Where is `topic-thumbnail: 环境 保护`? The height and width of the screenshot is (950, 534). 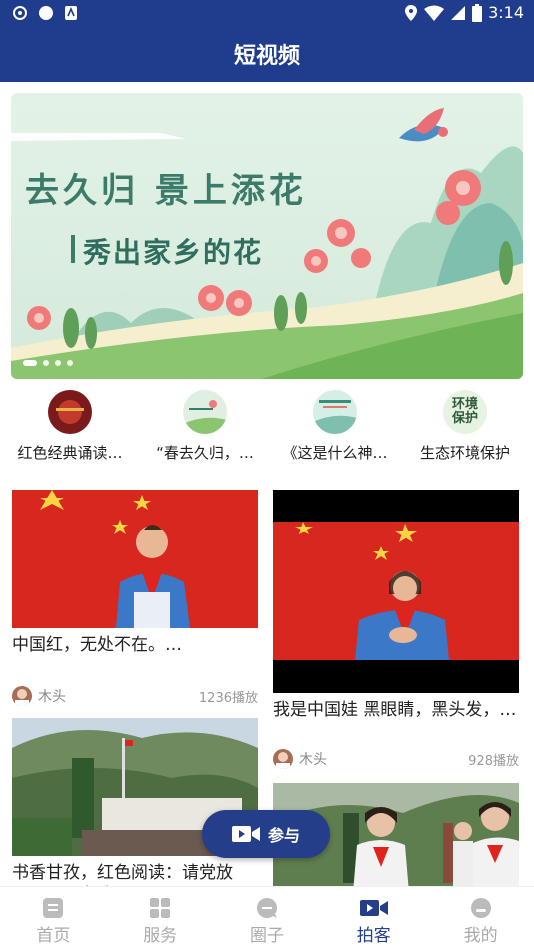
topic-thumbnail: 环境 保护 is located at coordinates (465, 412).